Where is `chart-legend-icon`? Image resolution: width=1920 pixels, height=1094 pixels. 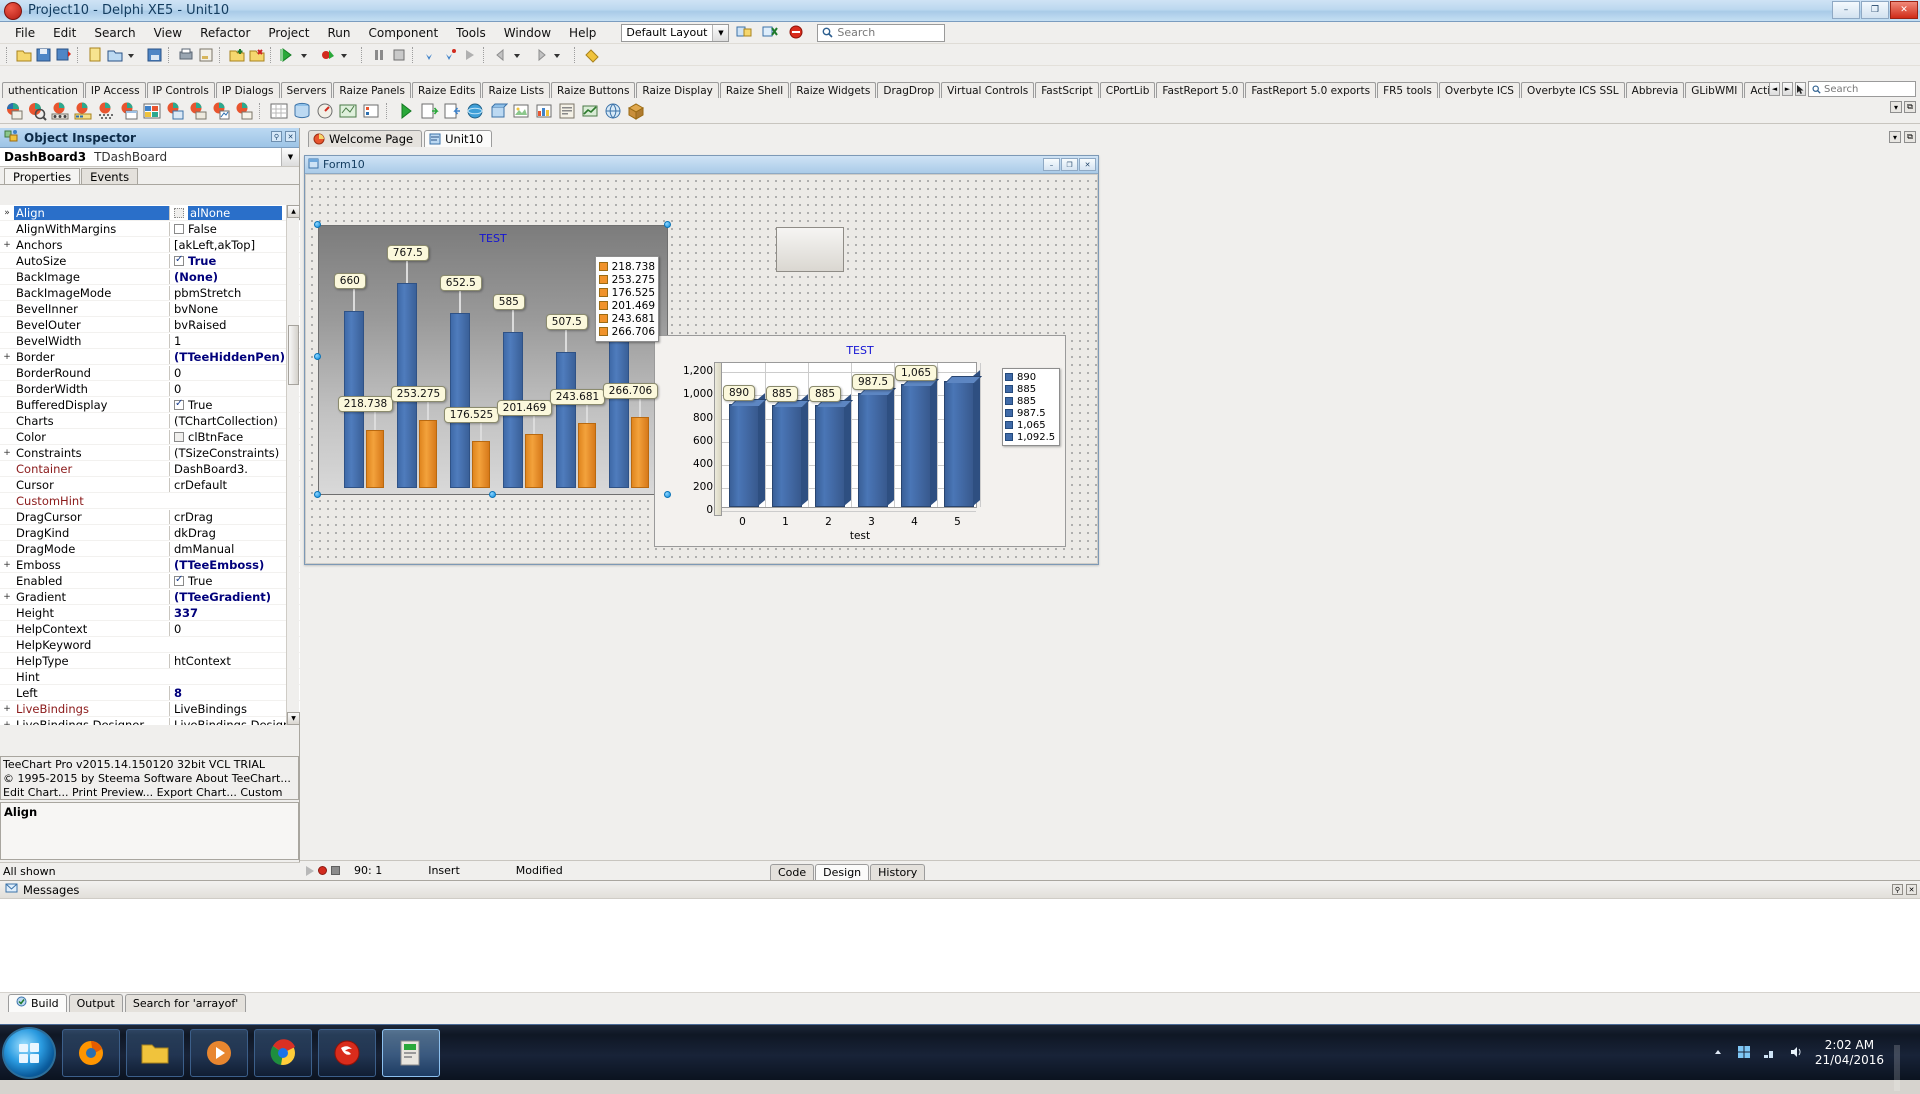
chart-legend-icon is located at coordinates (371, 111).